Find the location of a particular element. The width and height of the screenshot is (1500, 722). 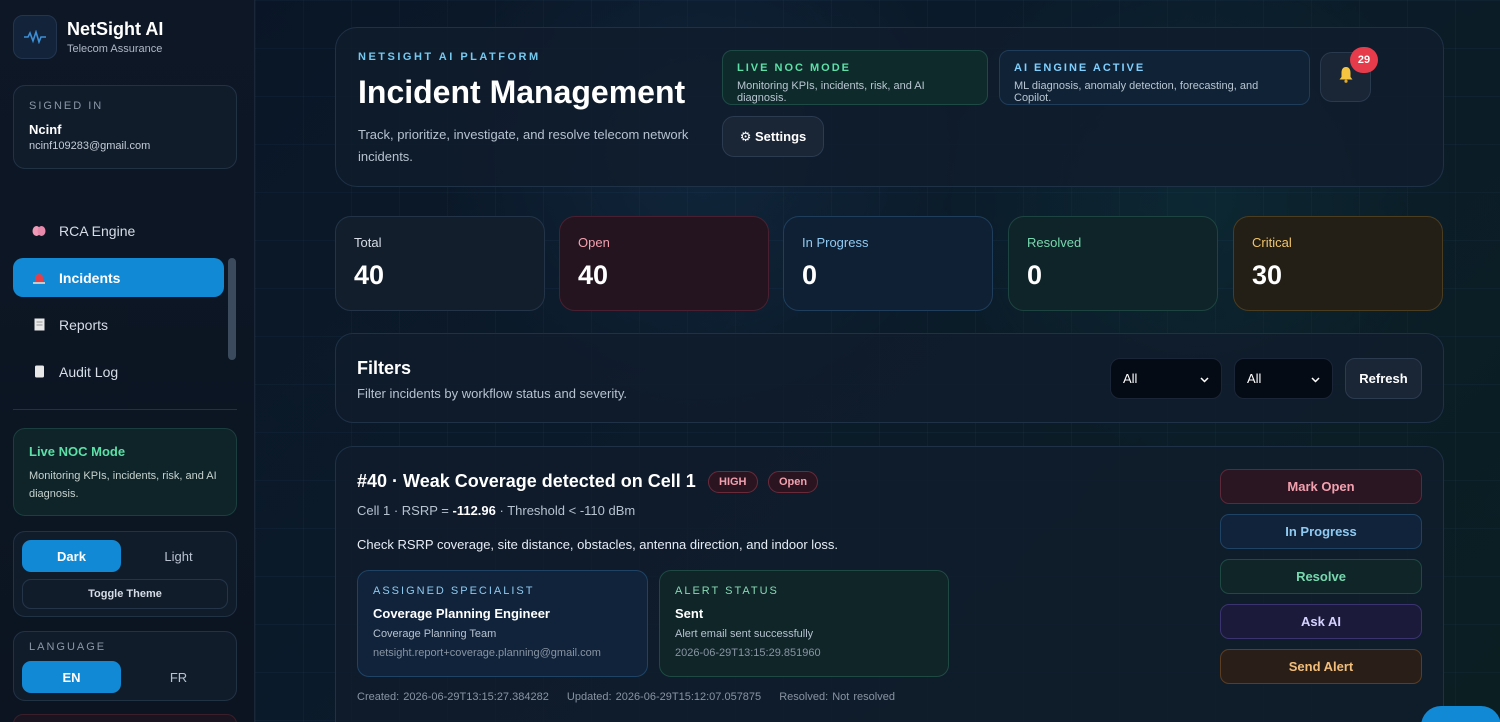

brand-subtitle: Telecom Assurance is located at coordinates (115, 49).